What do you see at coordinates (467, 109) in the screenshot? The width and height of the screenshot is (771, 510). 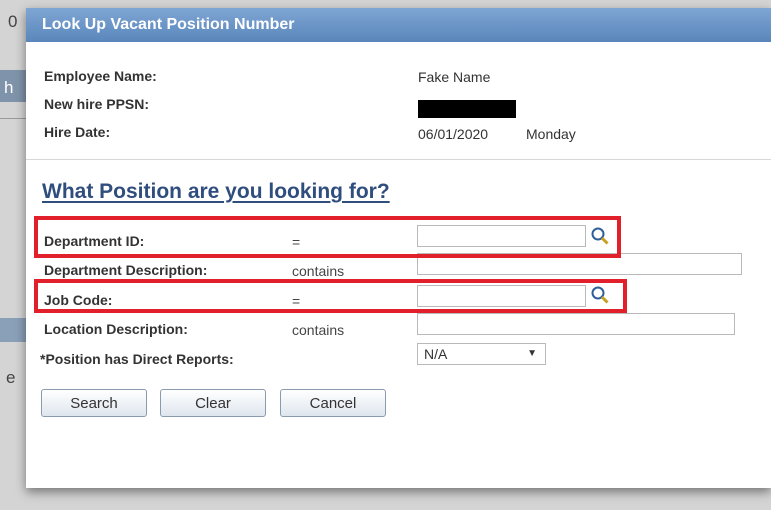 I see `redacted-ppsn-value` at bounding box center [467, 109].